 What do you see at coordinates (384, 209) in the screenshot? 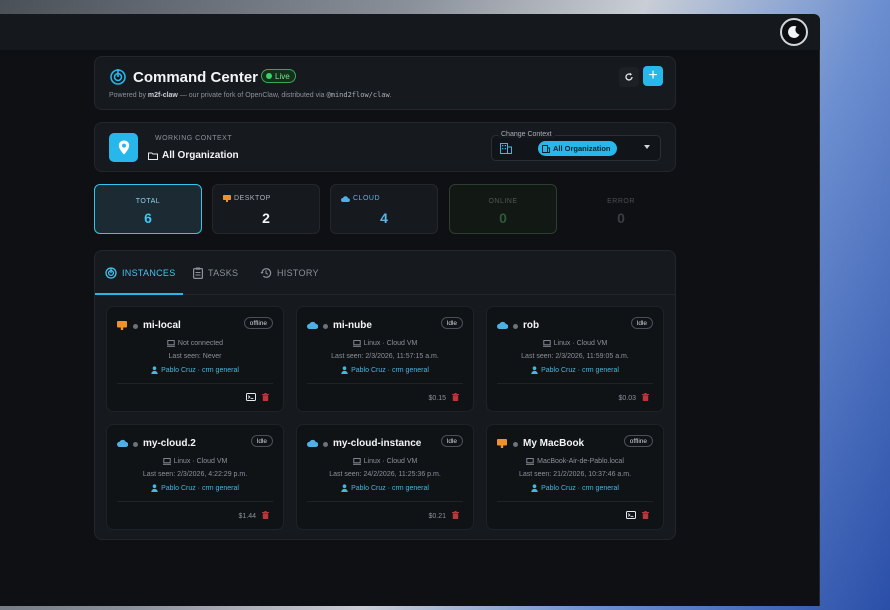
I see `stat-cloud-card: CLOUD 4` at bounding box center [384, 209].